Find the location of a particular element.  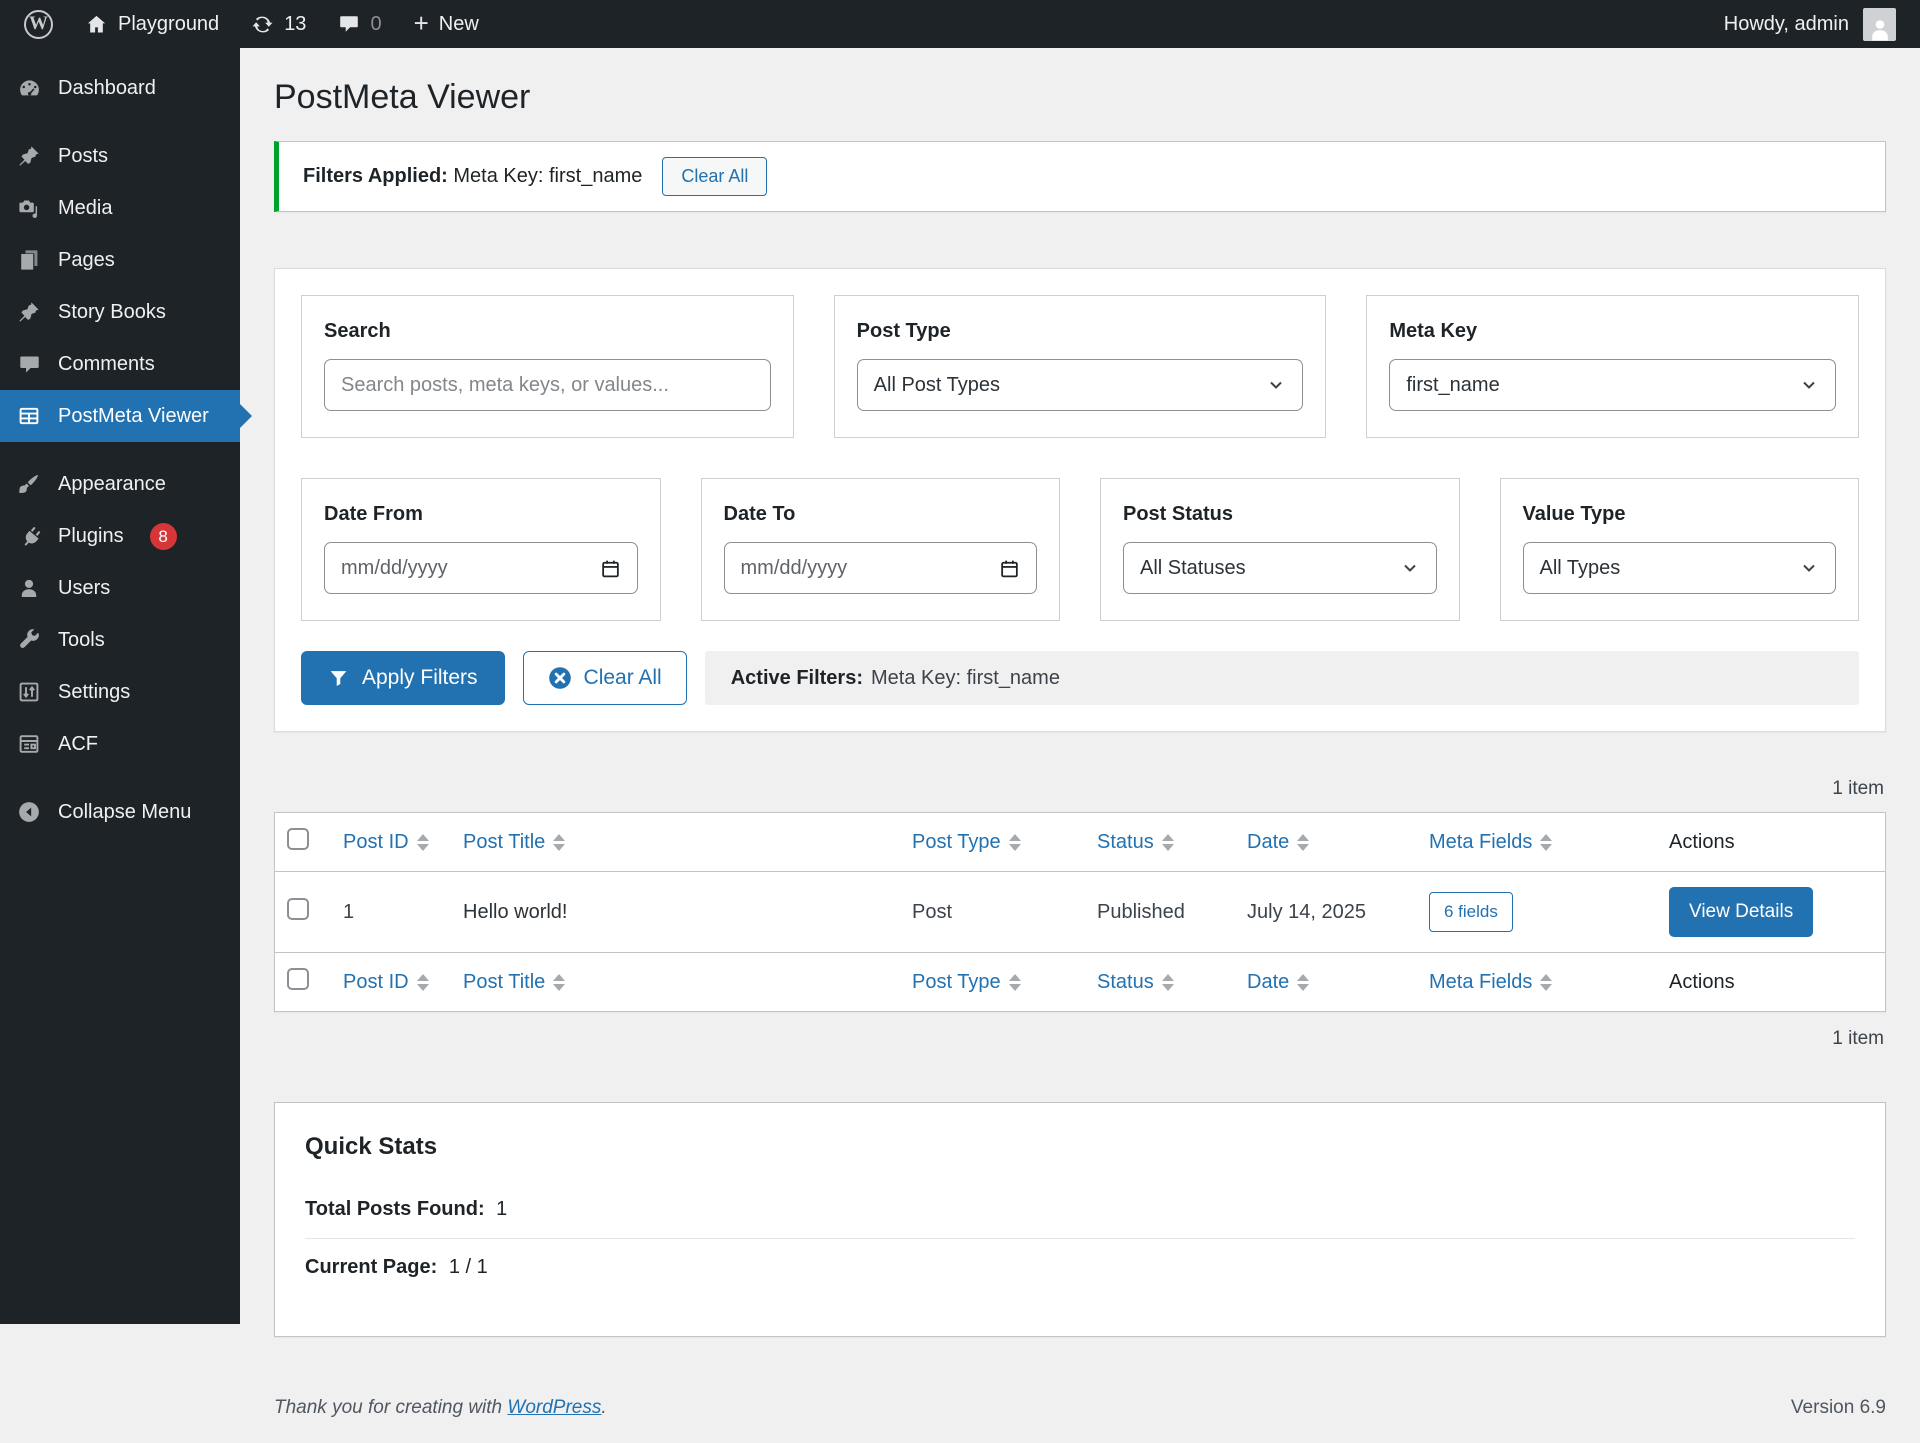

sidebar-item-label: Settings is located at coordinates (94, 692).